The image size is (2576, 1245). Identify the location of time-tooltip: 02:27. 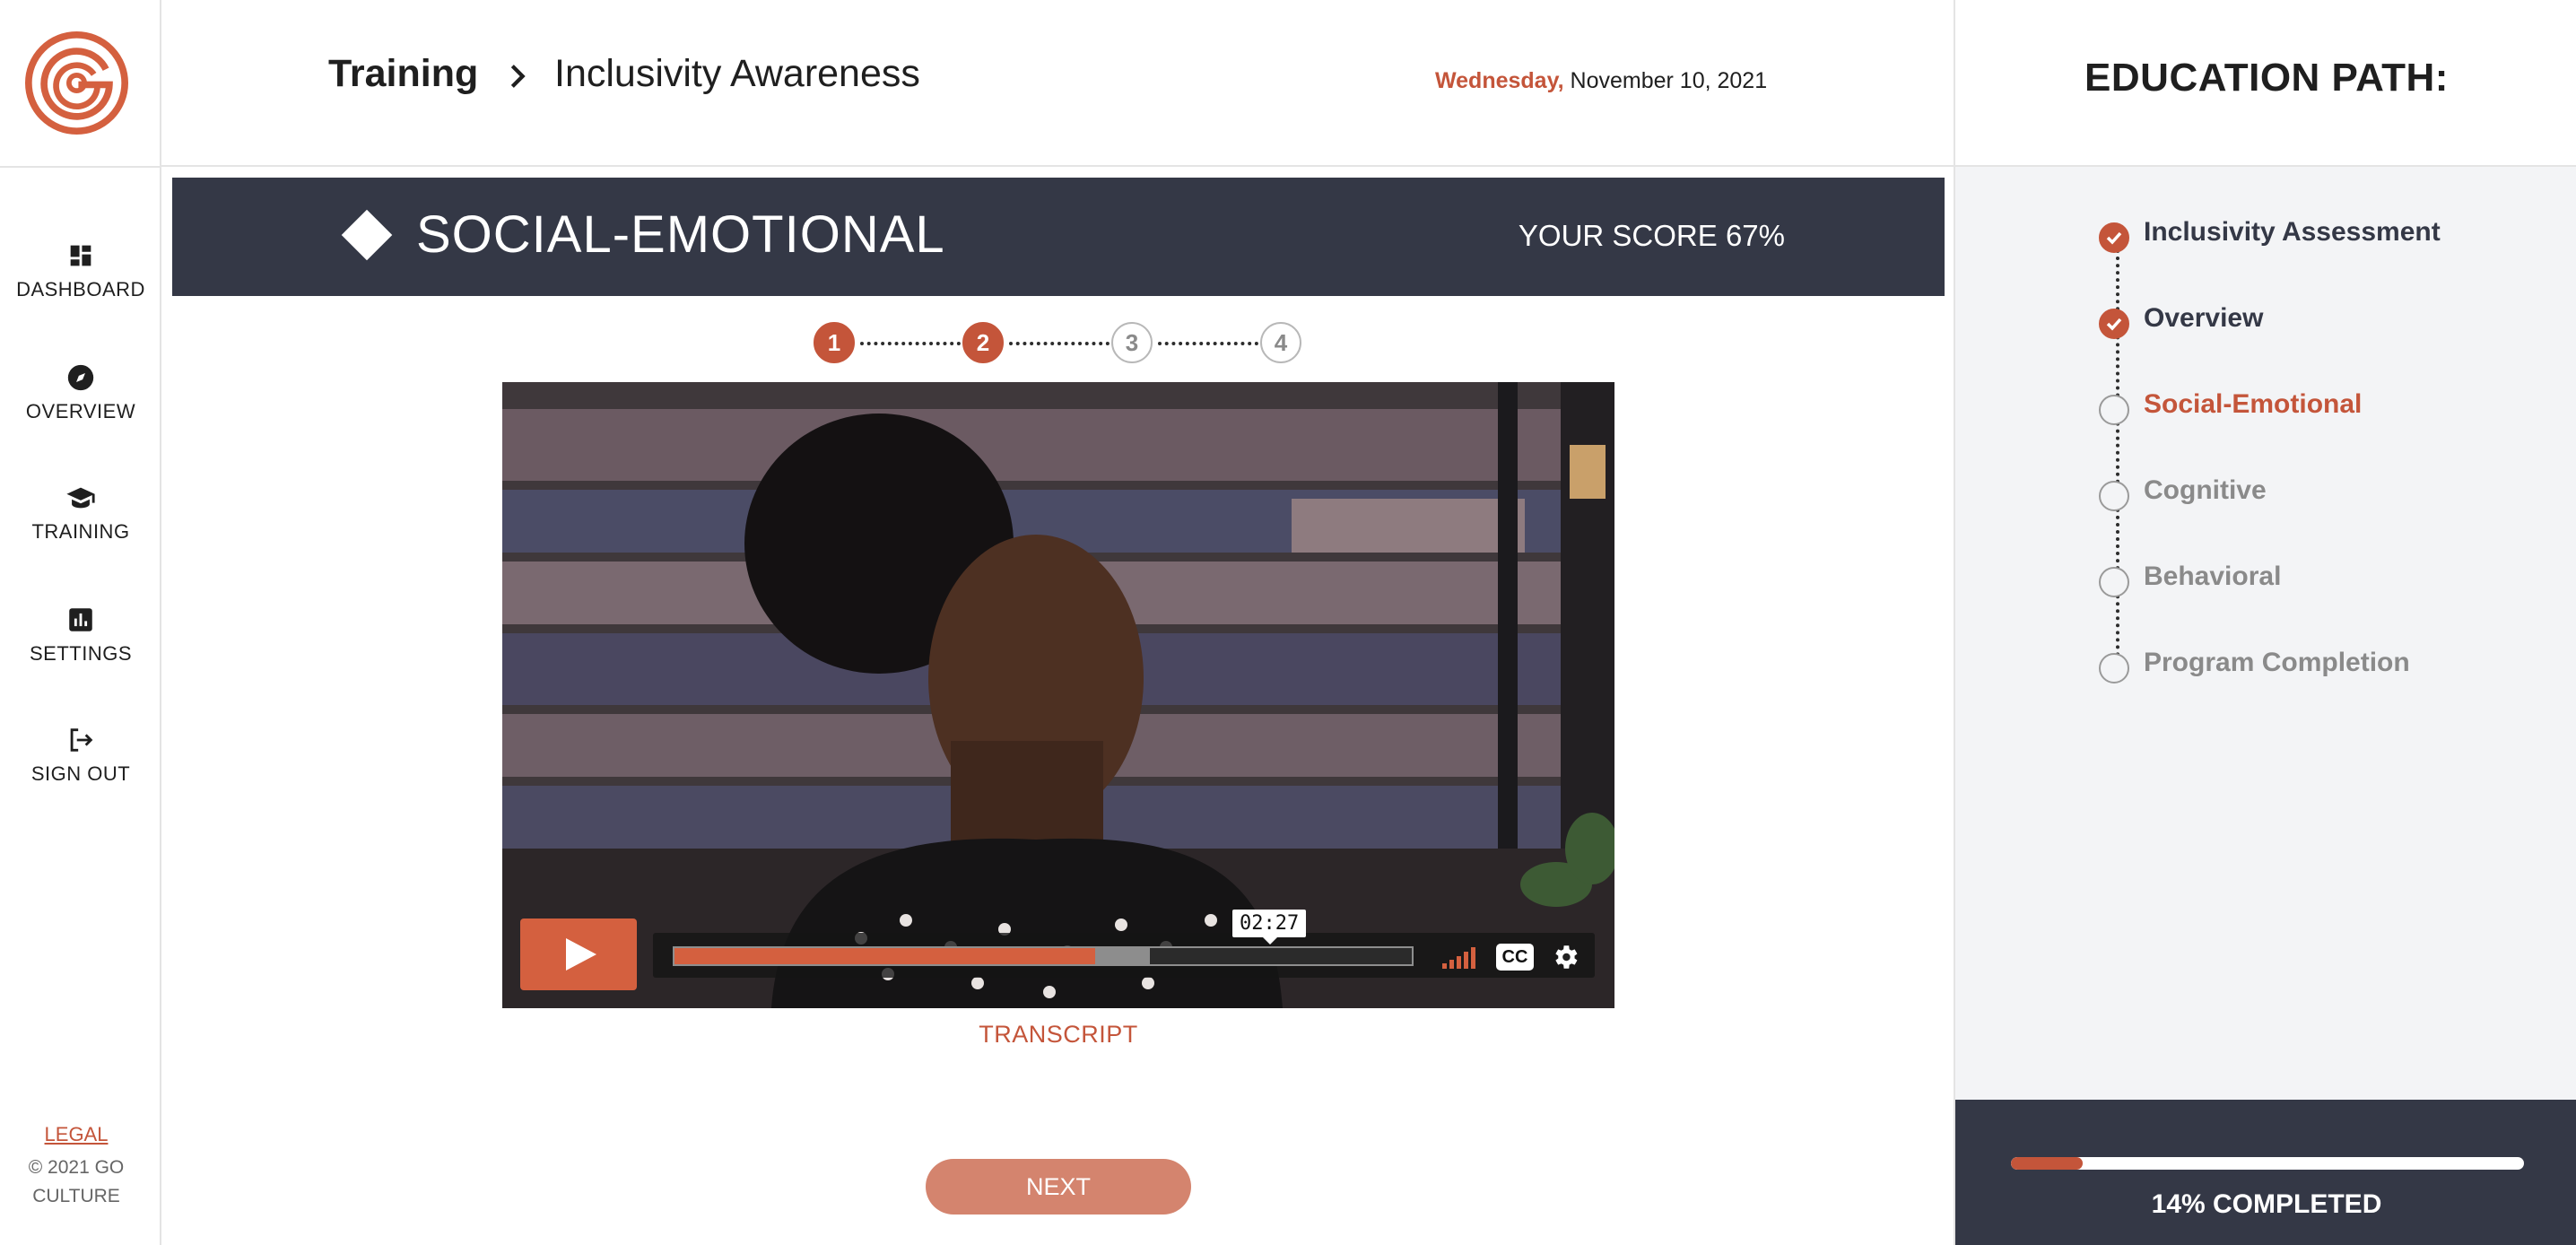
(1269, 927).